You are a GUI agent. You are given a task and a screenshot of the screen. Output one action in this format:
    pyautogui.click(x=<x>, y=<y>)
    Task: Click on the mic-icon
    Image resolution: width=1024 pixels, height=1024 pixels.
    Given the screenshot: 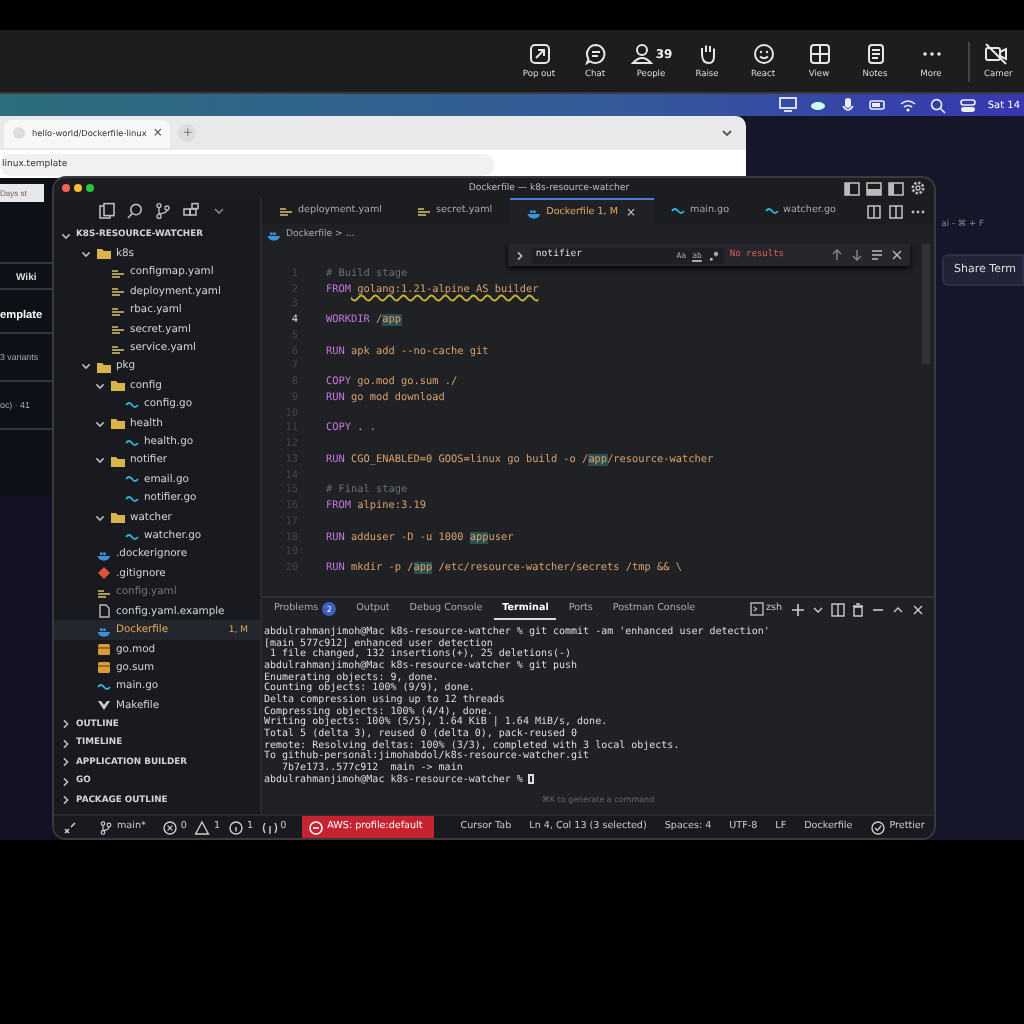 What is the action you would take?
    pyautogui.click(x=847, y=105)
    